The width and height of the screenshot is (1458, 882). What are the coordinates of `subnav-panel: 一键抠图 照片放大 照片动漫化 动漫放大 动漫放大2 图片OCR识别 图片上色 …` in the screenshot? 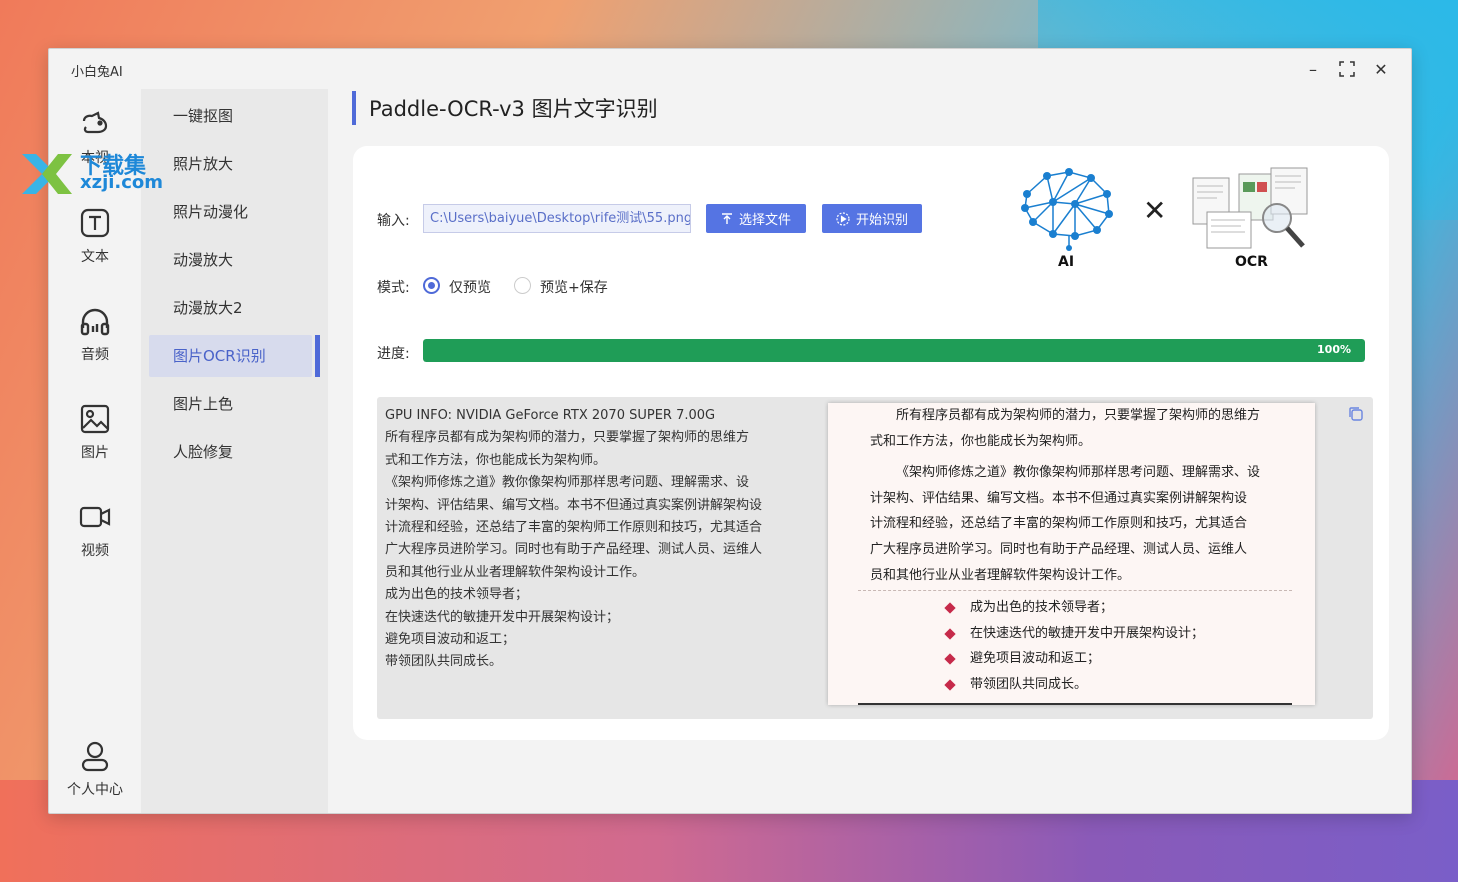 It's located at (234, 451).